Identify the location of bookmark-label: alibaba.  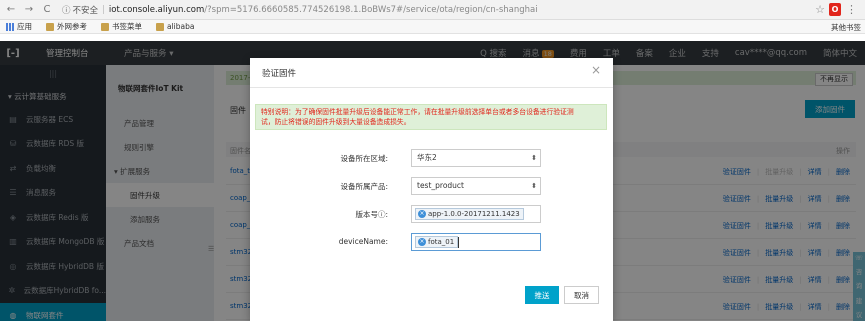
(181, 26).